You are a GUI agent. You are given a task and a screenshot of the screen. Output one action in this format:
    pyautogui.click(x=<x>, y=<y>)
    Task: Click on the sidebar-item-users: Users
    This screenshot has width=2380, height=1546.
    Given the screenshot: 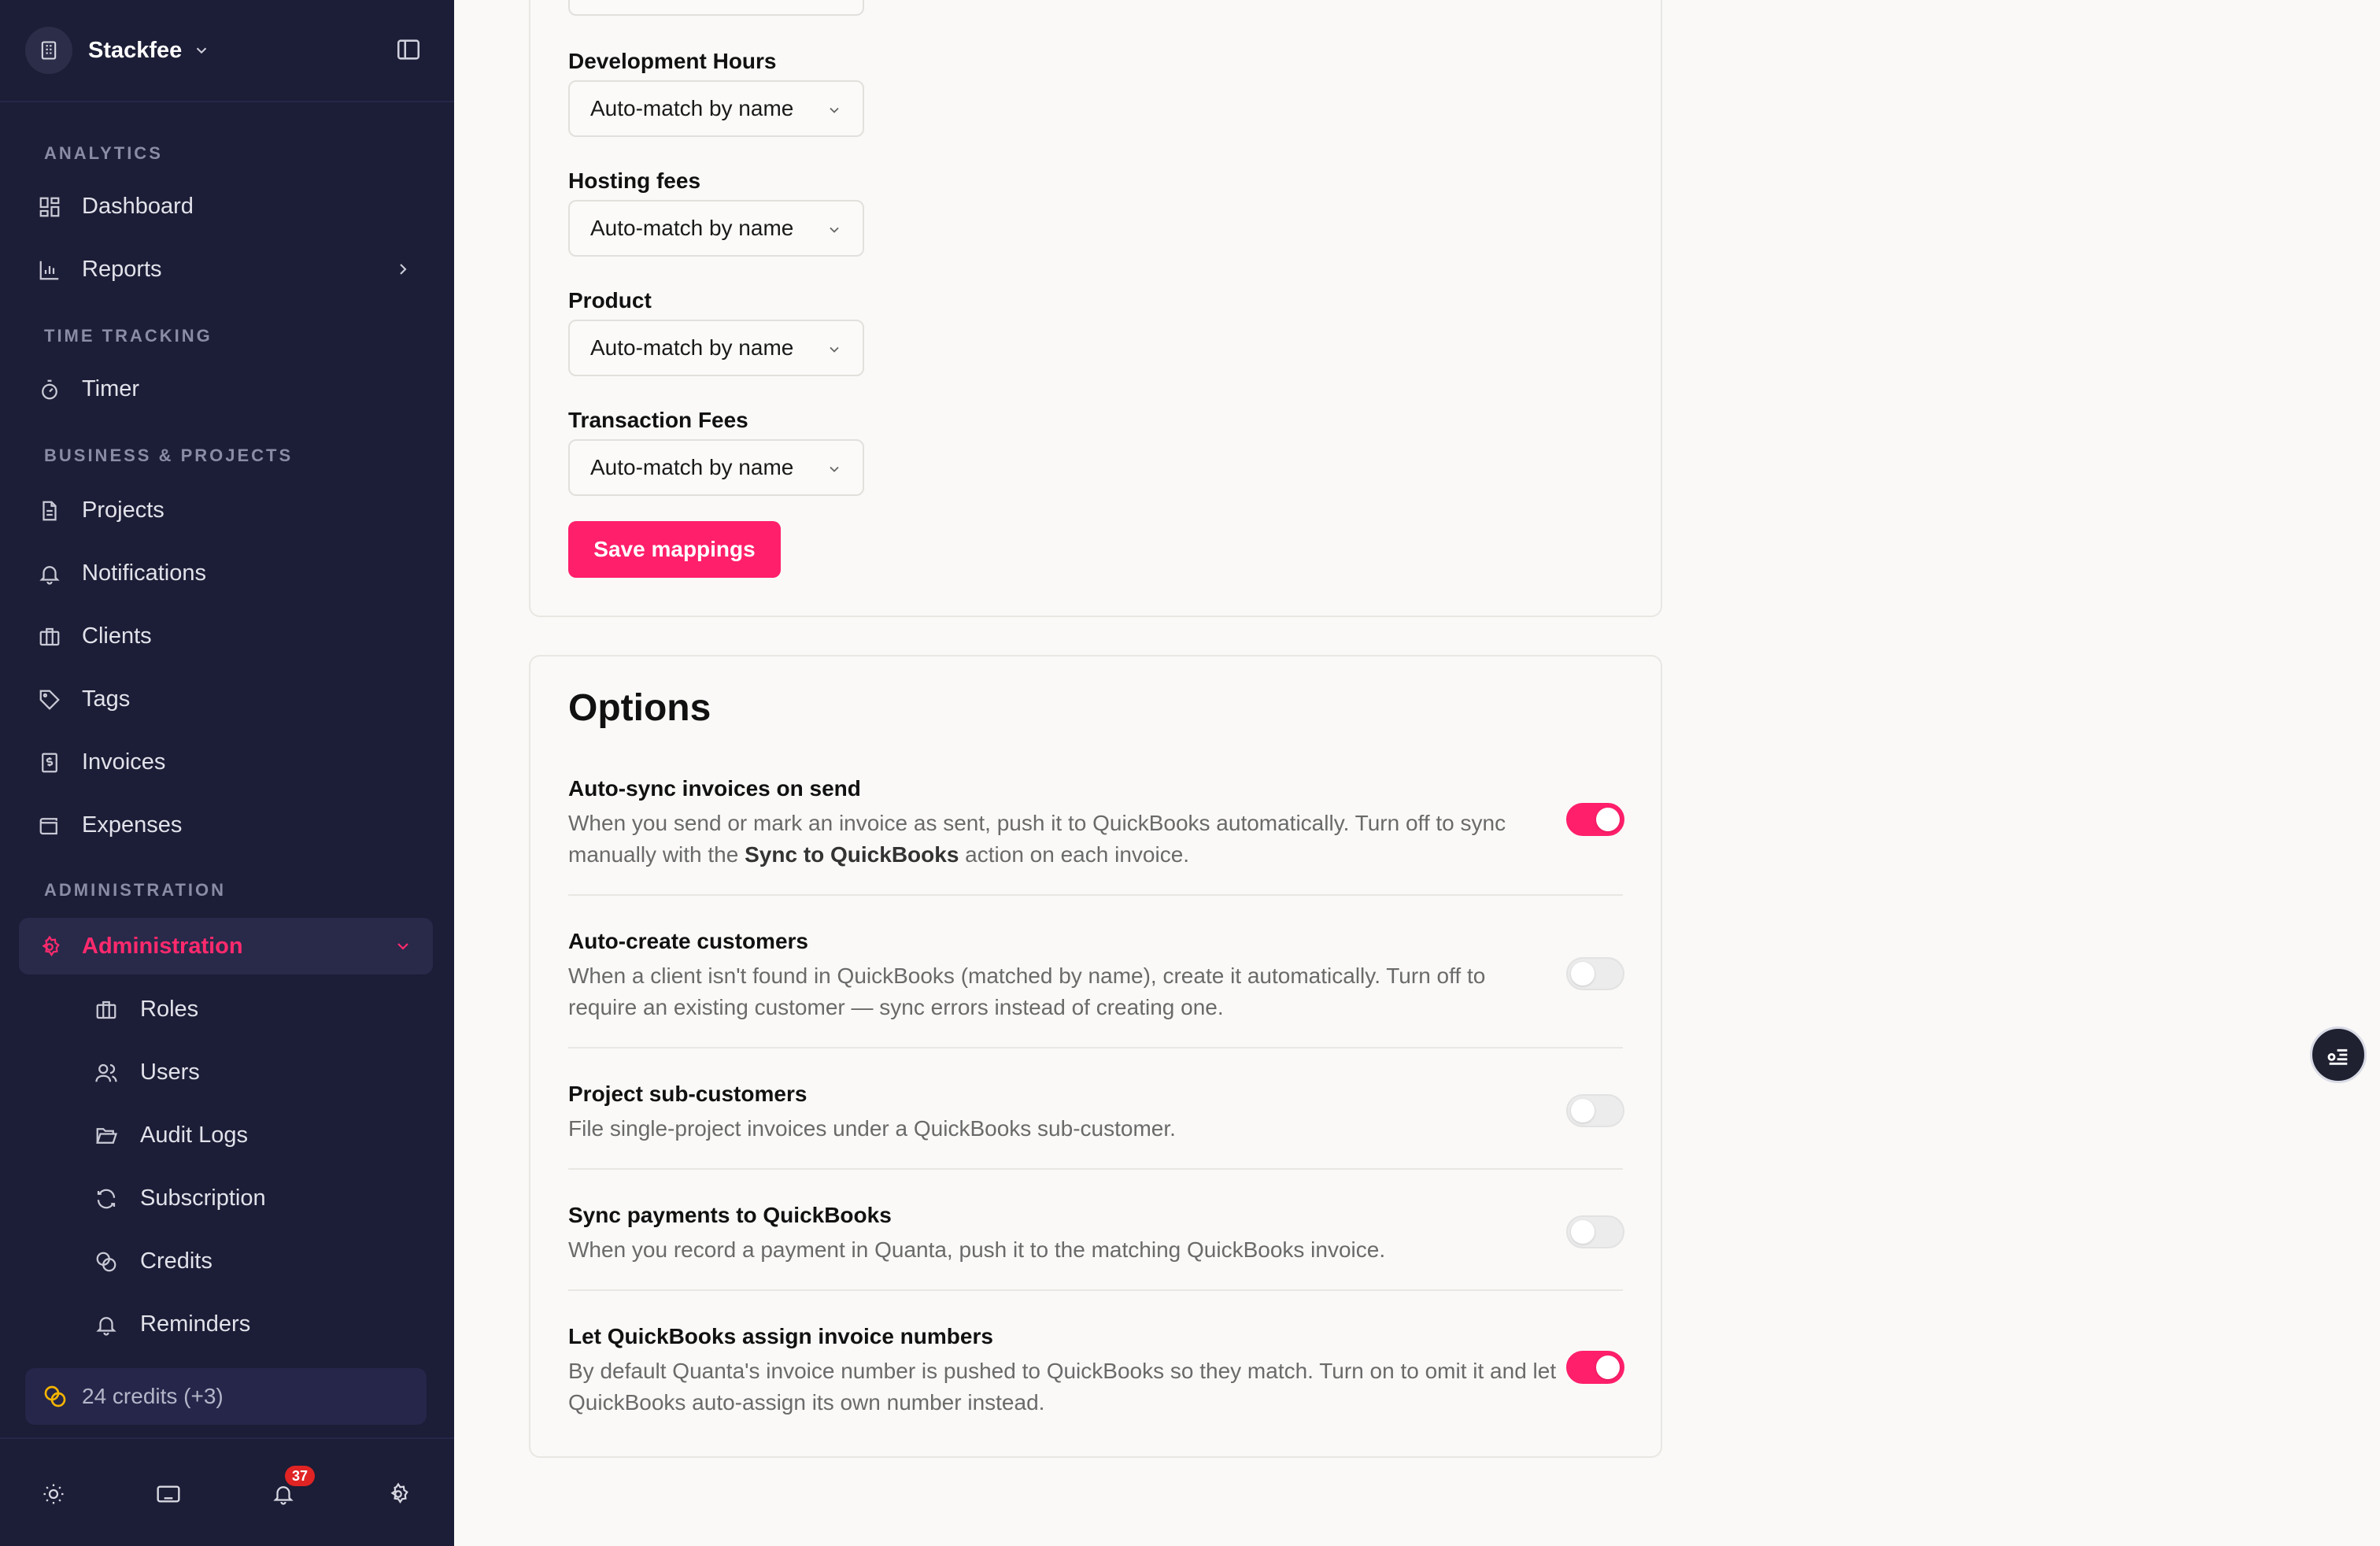 What is the action you would take?
    pyautogui.click(x=226, y=1072)
    